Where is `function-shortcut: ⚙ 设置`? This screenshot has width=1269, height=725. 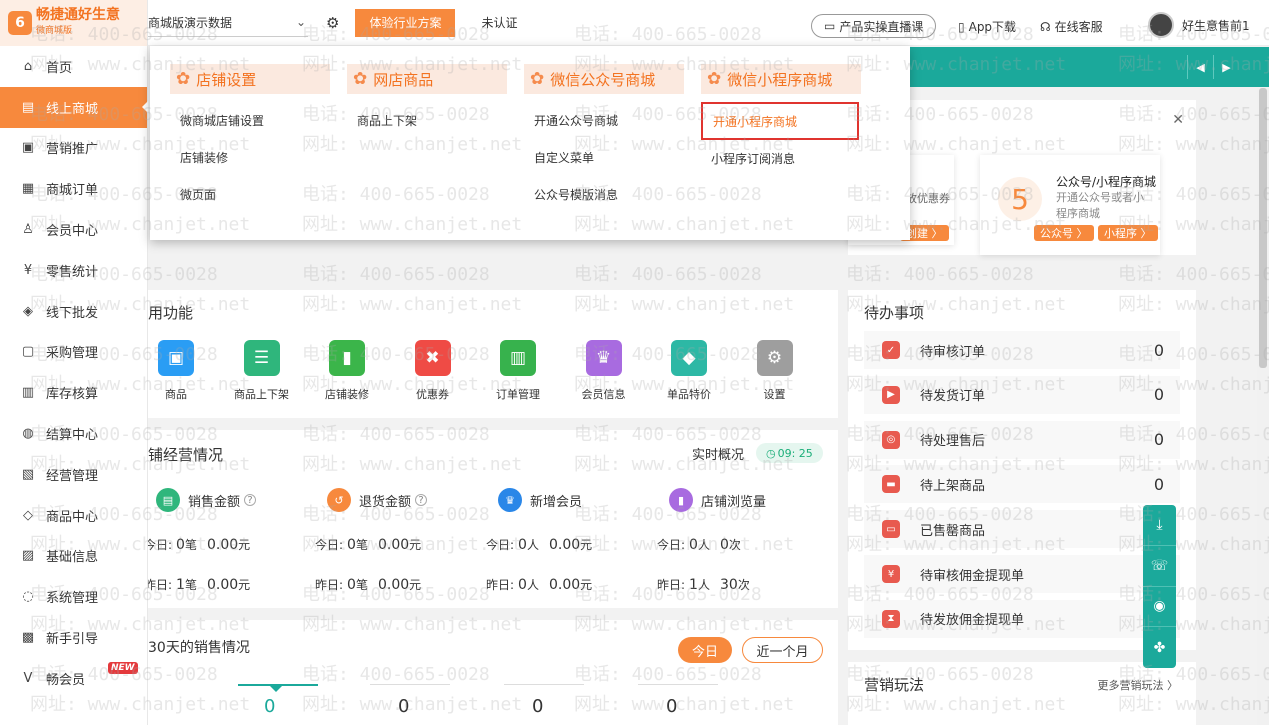
function-shortcut: ⚙ 设置 is located at coordinates (775, 371).